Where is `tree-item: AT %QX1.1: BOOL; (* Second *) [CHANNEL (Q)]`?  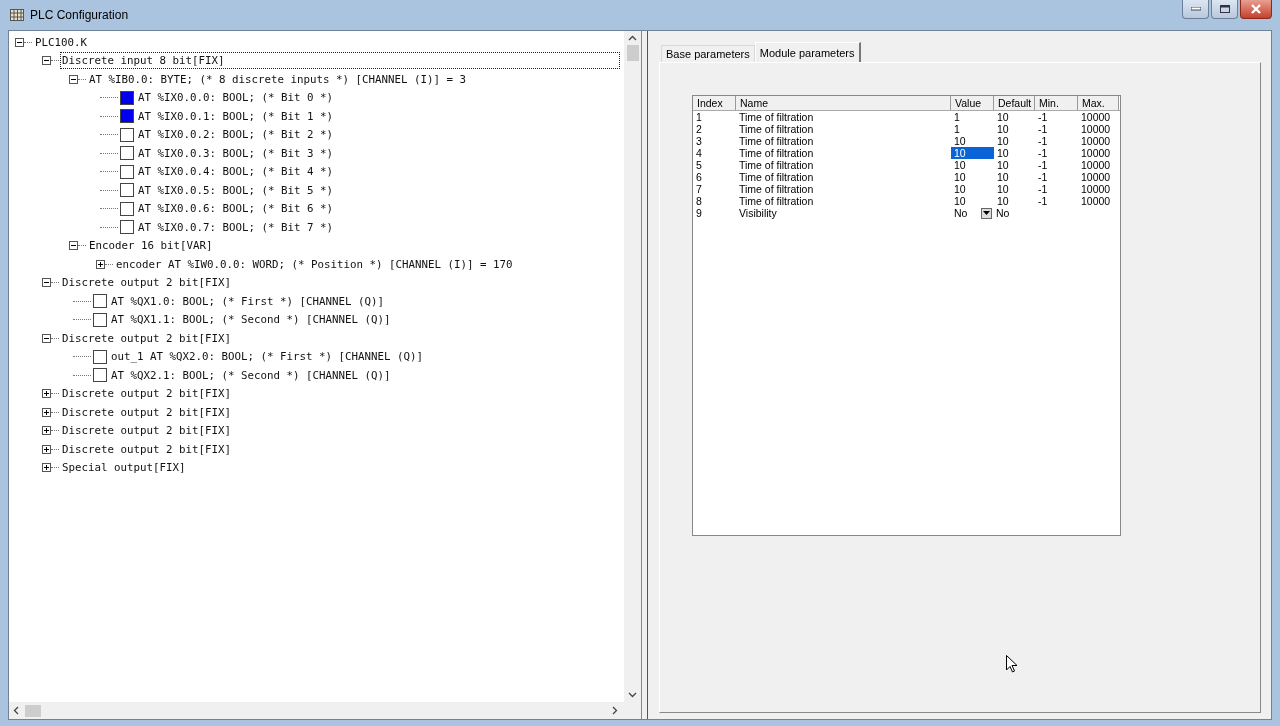
tree-item: AT %QX1.1: BOOL; (* Second *) [CHANNEL (Q)] is located at coordinates (251, 320).